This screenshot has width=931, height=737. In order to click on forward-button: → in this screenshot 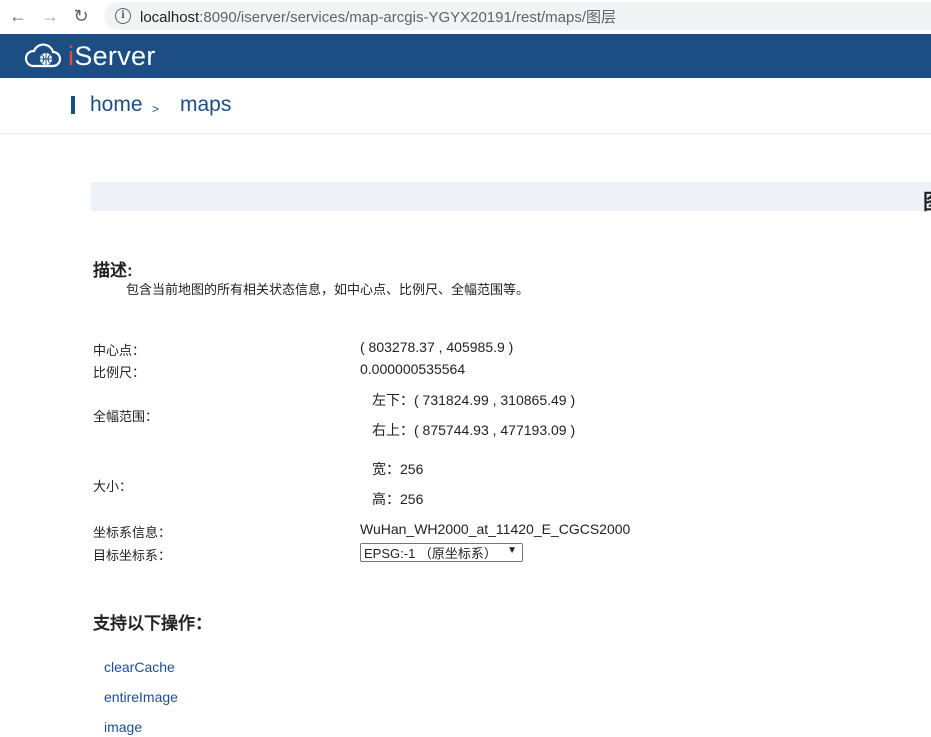, I will do `click(50, 16)`.